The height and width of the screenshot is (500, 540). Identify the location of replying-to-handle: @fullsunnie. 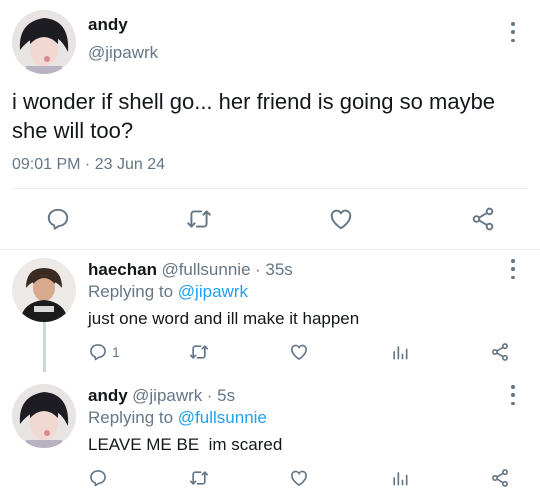
(222, 417).